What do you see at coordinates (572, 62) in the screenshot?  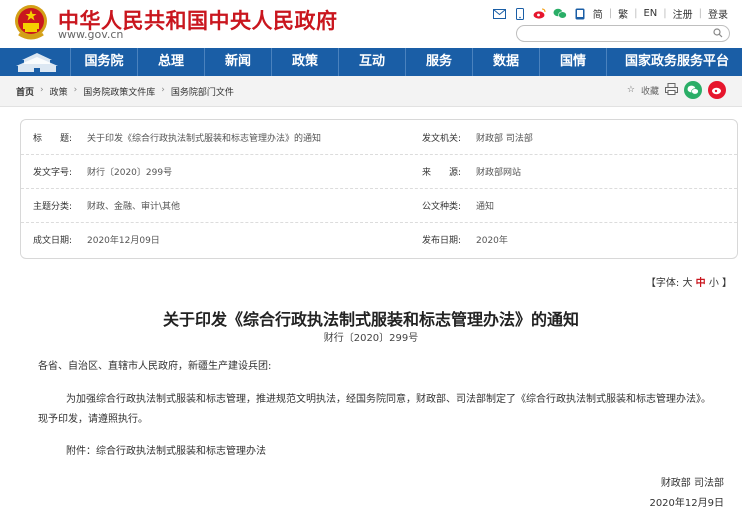 I see `nav-item-national-info: 国情` at bounding box center [572, 62].